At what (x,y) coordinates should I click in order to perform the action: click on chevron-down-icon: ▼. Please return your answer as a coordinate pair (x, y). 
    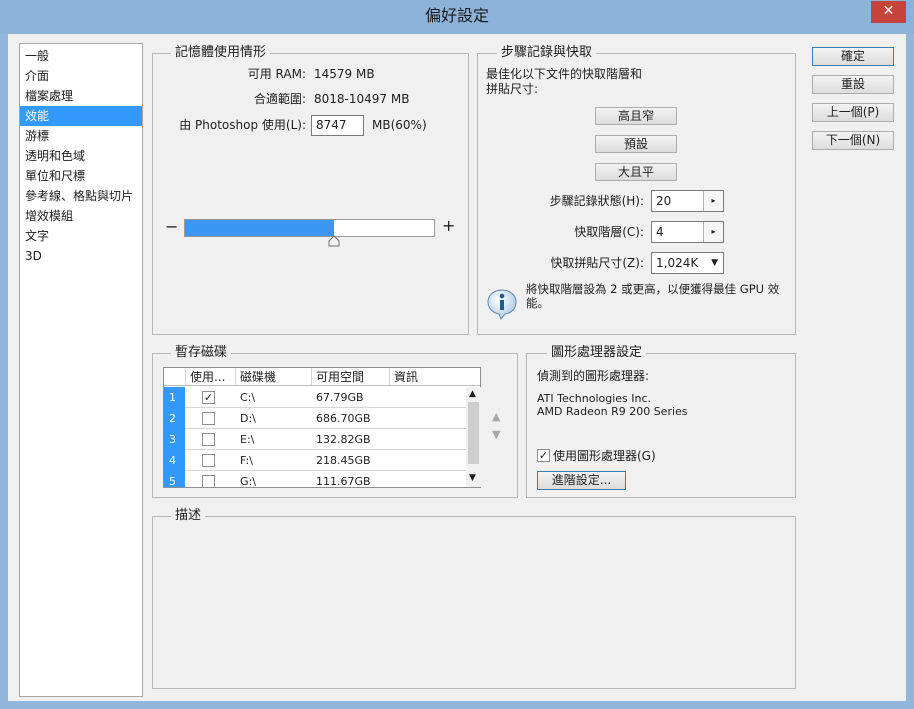
    Looking at the image, I should click on (714, 263).